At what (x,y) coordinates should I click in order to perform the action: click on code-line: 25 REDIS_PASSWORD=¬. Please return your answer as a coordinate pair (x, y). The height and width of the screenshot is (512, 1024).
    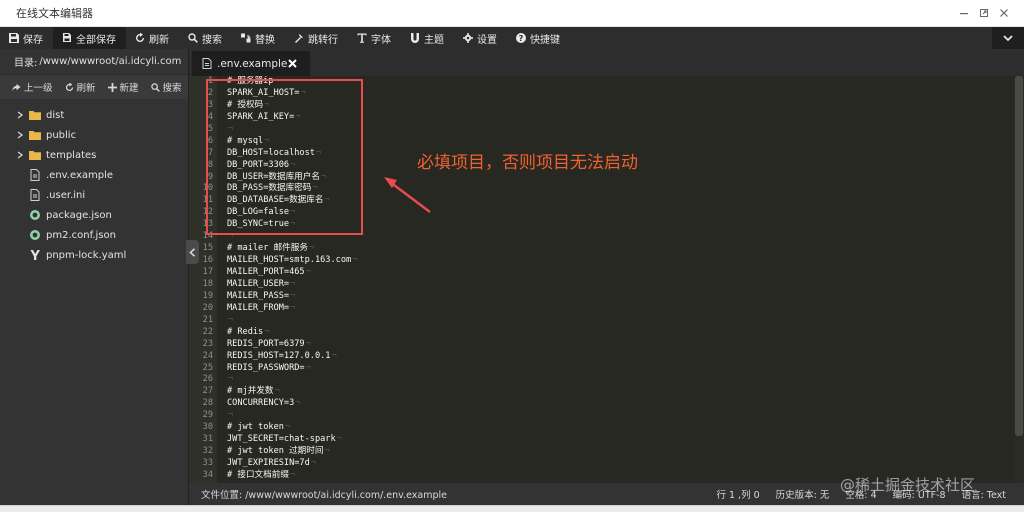
    Looking at the image, I should click on (606, 369).